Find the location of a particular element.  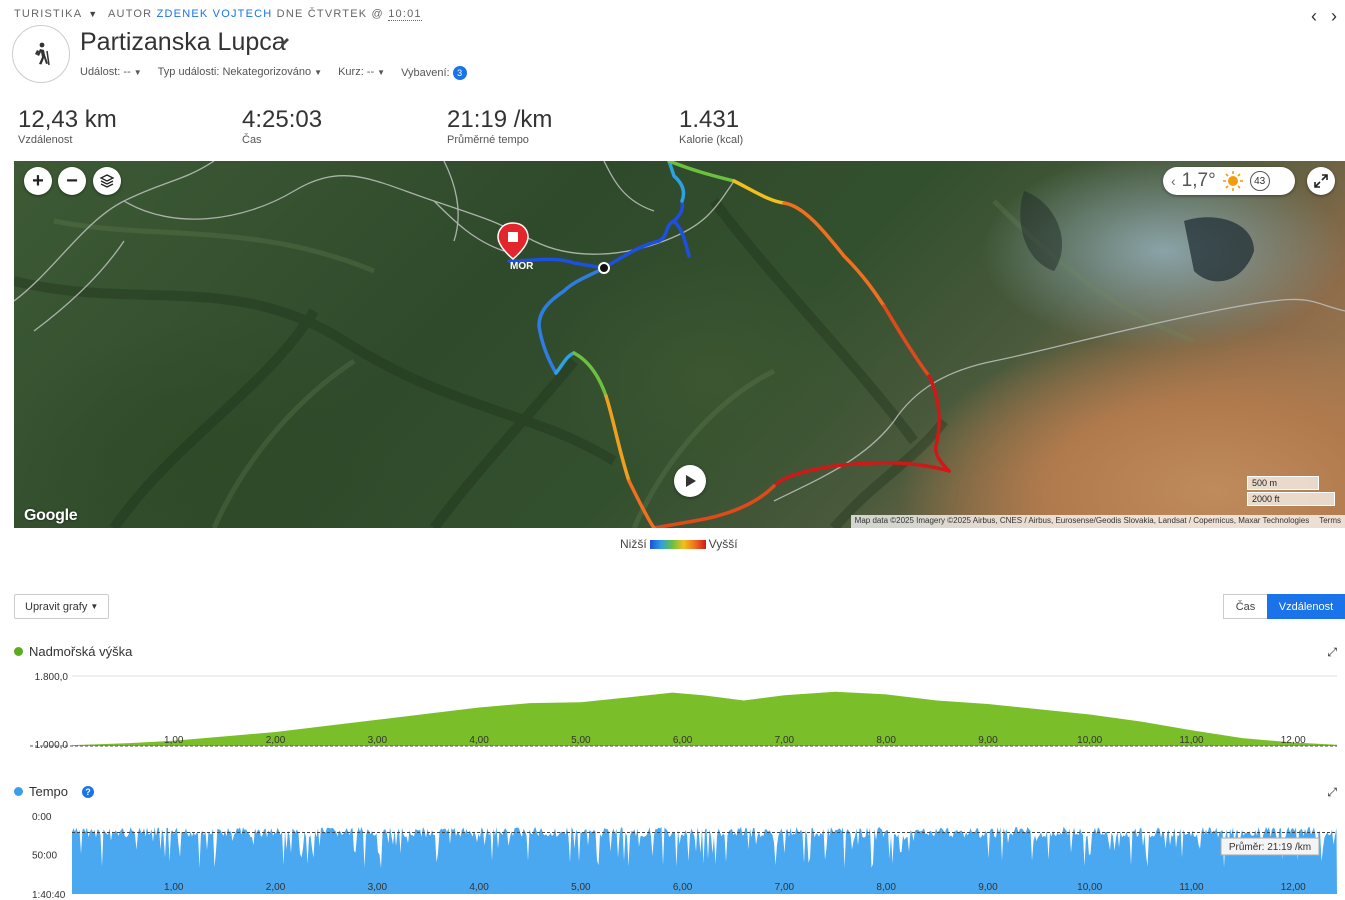

stat-distance: 12,43 km Vzdálenost is located at coordinates (67, 126).